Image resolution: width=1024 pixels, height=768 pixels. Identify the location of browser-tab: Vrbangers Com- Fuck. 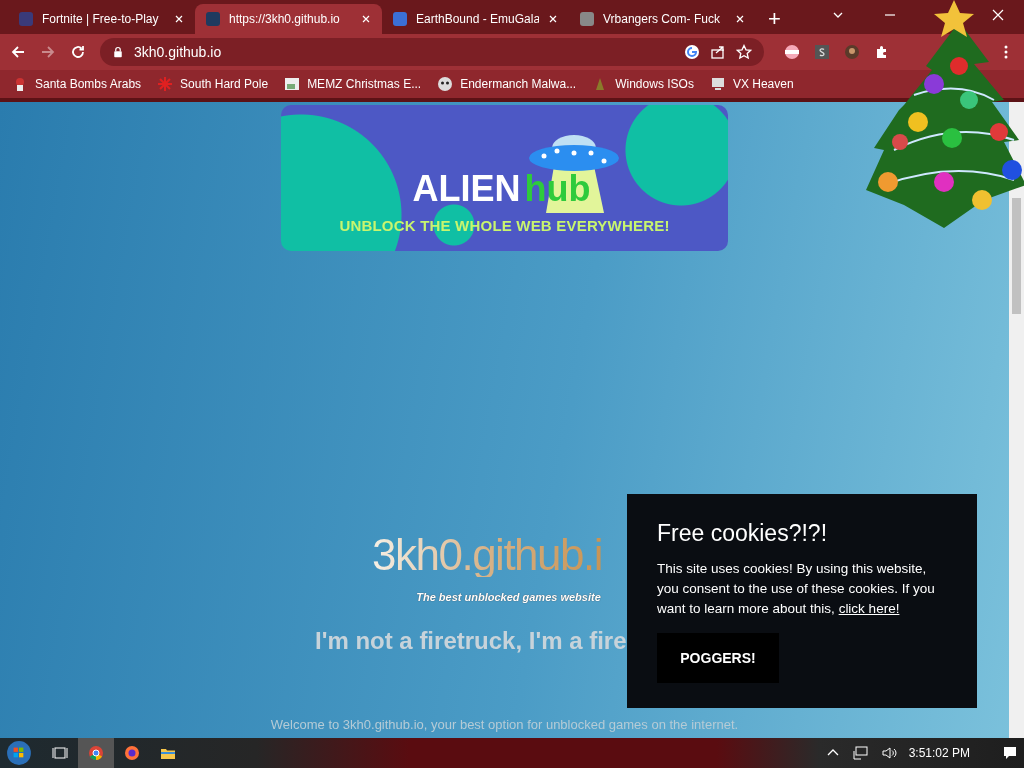
(662, 19).